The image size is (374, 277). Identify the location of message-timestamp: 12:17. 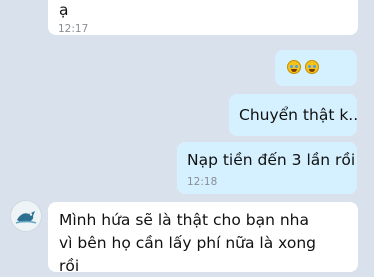
(73, 29).